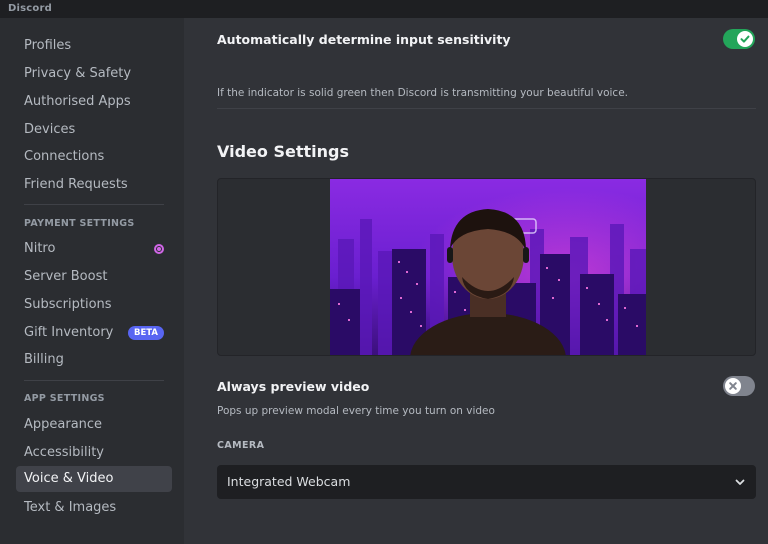 The height and width of the screenshot is (544, 768). I want to click on sidebar-item-accessibility: Accessibility, so click(94, 453).